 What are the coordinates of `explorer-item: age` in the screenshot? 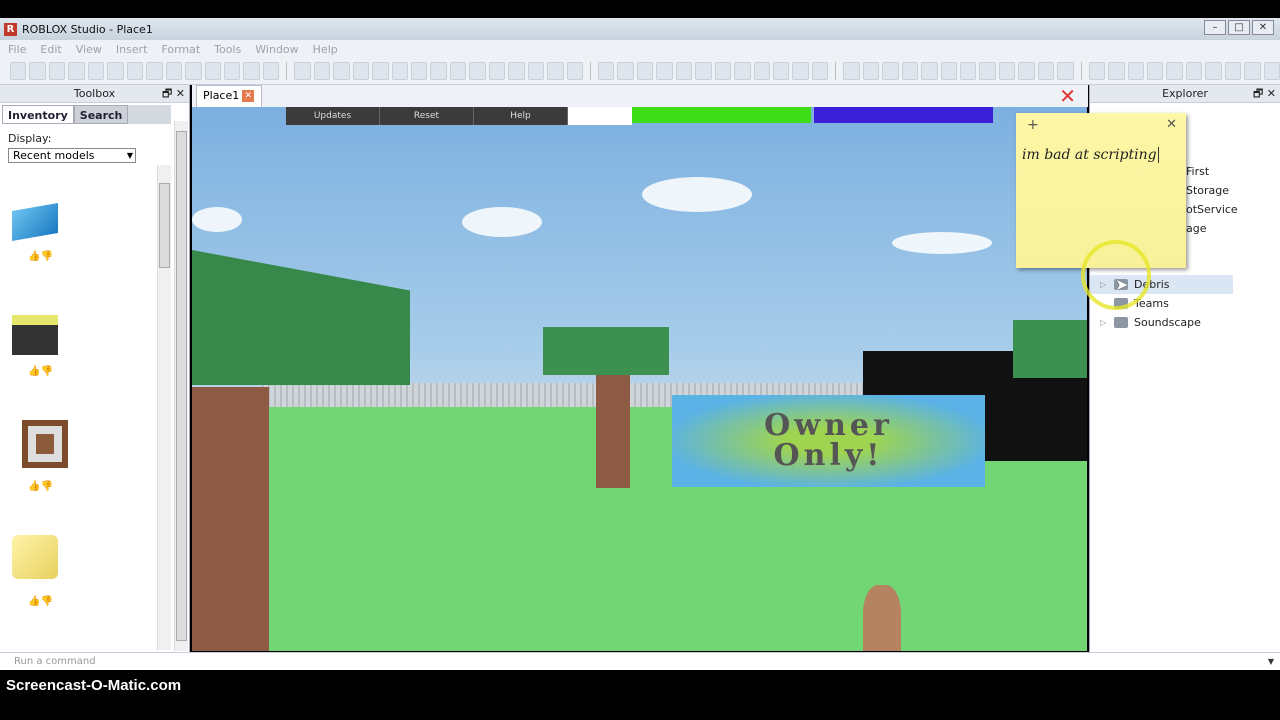 It's located at (1196, 228).